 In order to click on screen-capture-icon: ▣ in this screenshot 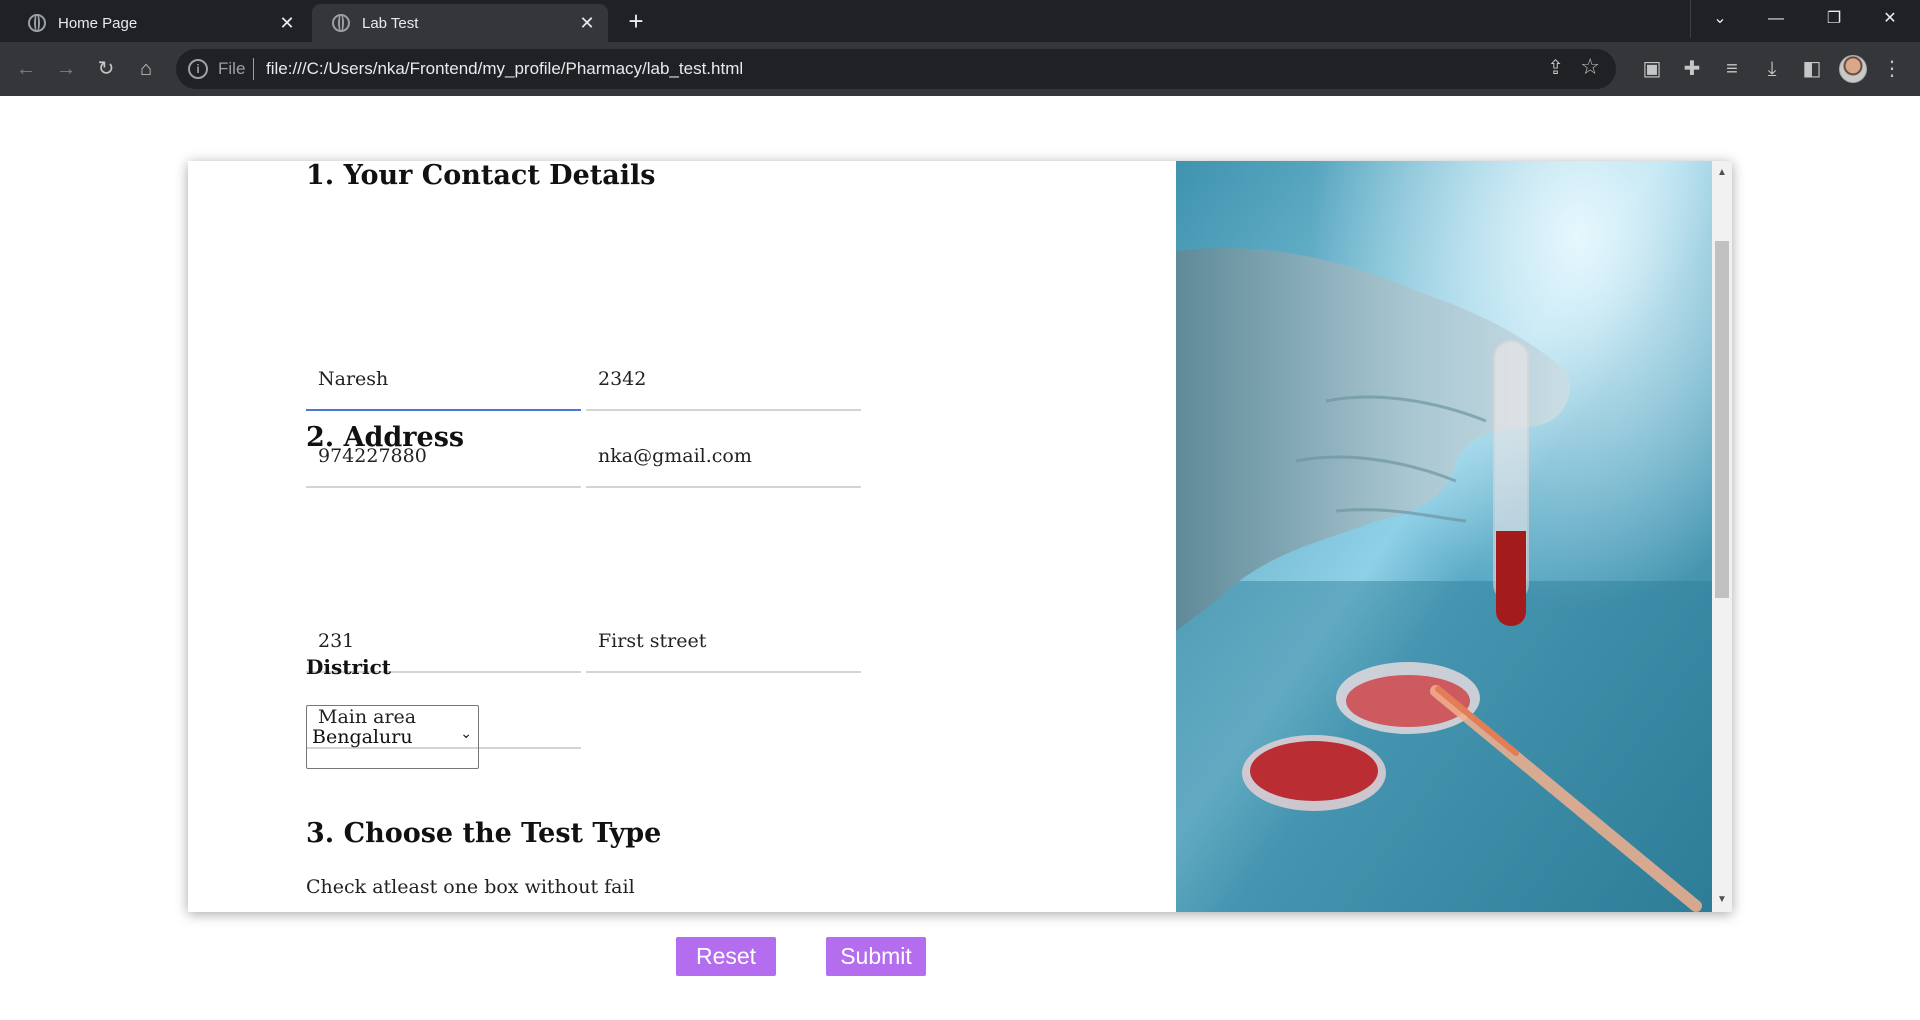, I will do `click(1652, 69)`.